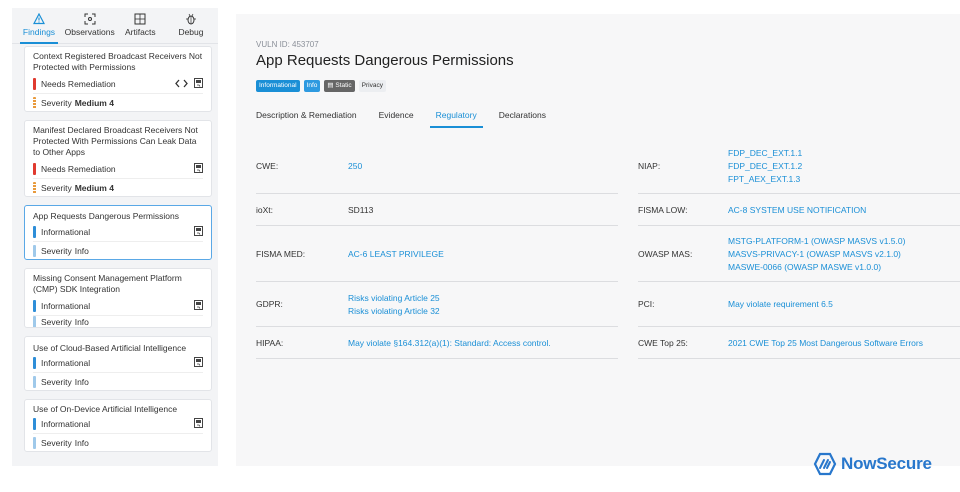 This screenshot has height=492, width=960. I want to click on regulatory-label: OWASP MAS:, so click(665, 253).